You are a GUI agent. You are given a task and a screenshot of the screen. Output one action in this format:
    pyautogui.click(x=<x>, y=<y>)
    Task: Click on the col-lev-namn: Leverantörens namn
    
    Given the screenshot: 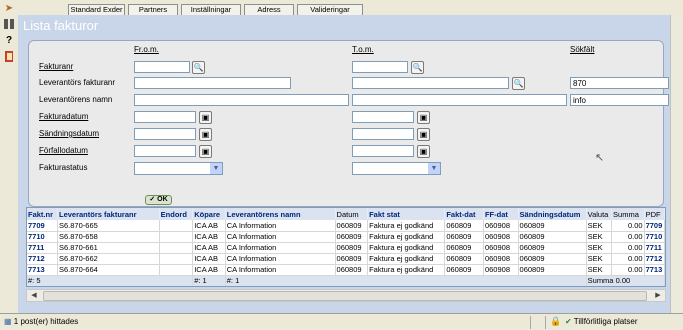 What is the action you would take?
    pyautogui.click(x=280, y=214)
    